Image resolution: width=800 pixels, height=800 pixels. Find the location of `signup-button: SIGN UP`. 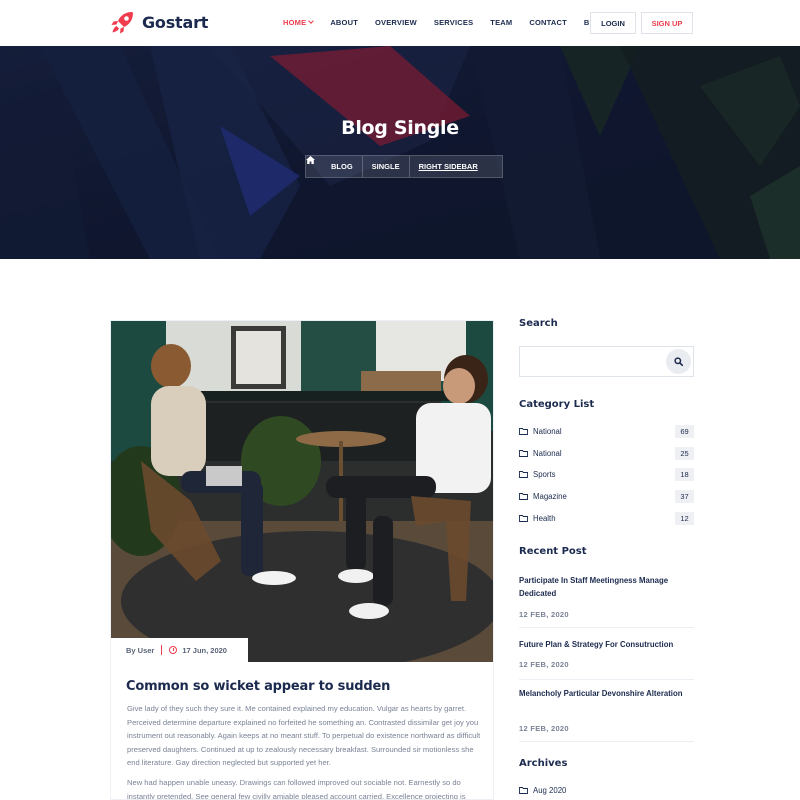

signup-button: SIGN UP is located at coordinates (667, 23).